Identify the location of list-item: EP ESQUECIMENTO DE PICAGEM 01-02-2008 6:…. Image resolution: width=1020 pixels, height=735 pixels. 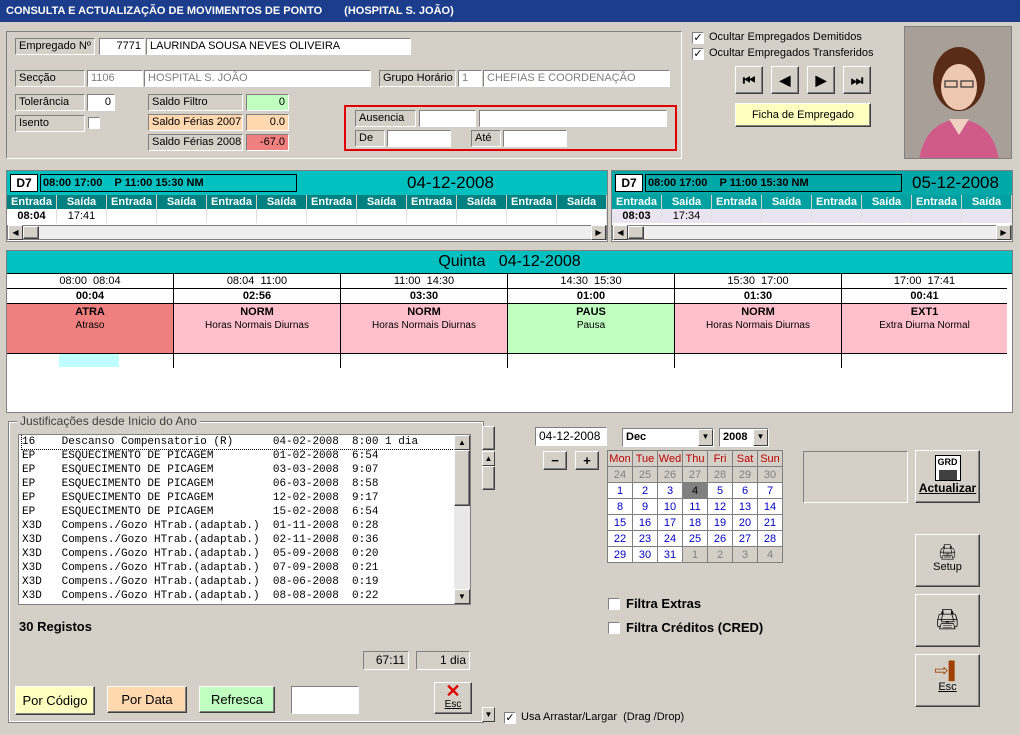
(246, 456).